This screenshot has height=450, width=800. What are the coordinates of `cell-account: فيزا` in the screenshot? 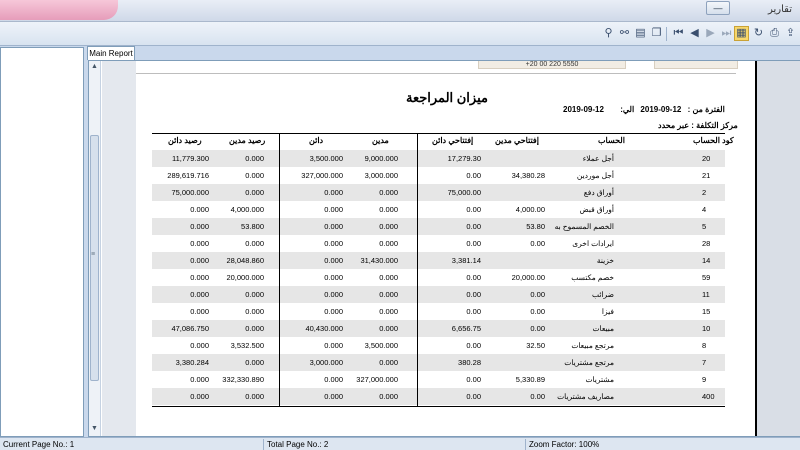 It's located at (607, 311).